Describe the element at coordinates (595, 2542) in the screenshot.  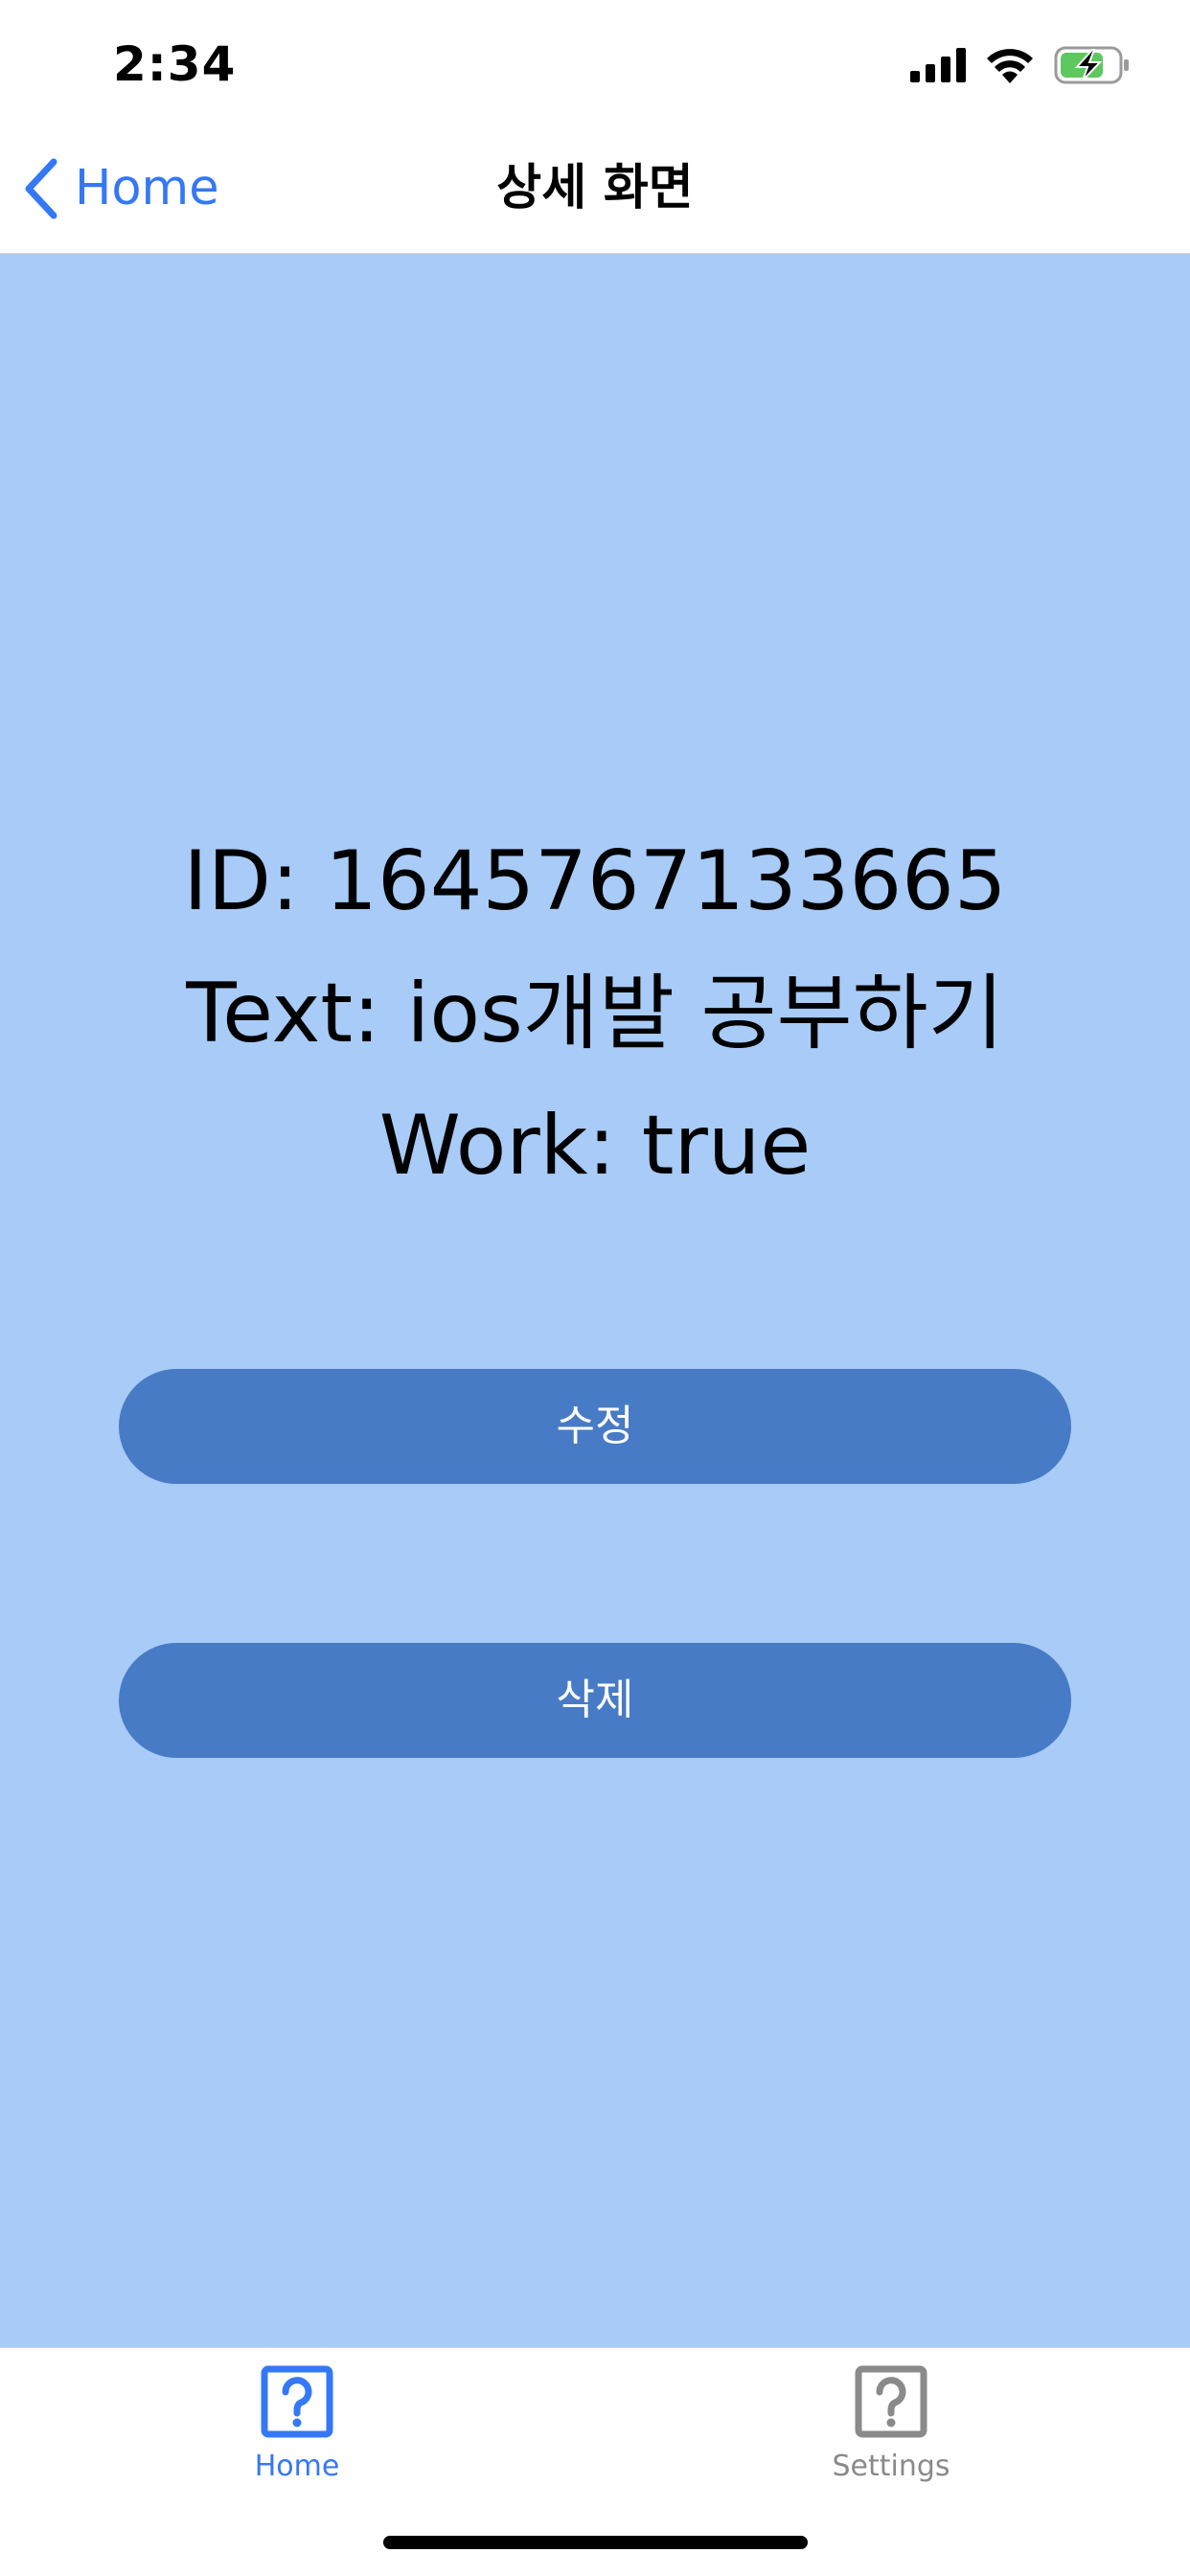
I see `home-indicator` at that location.